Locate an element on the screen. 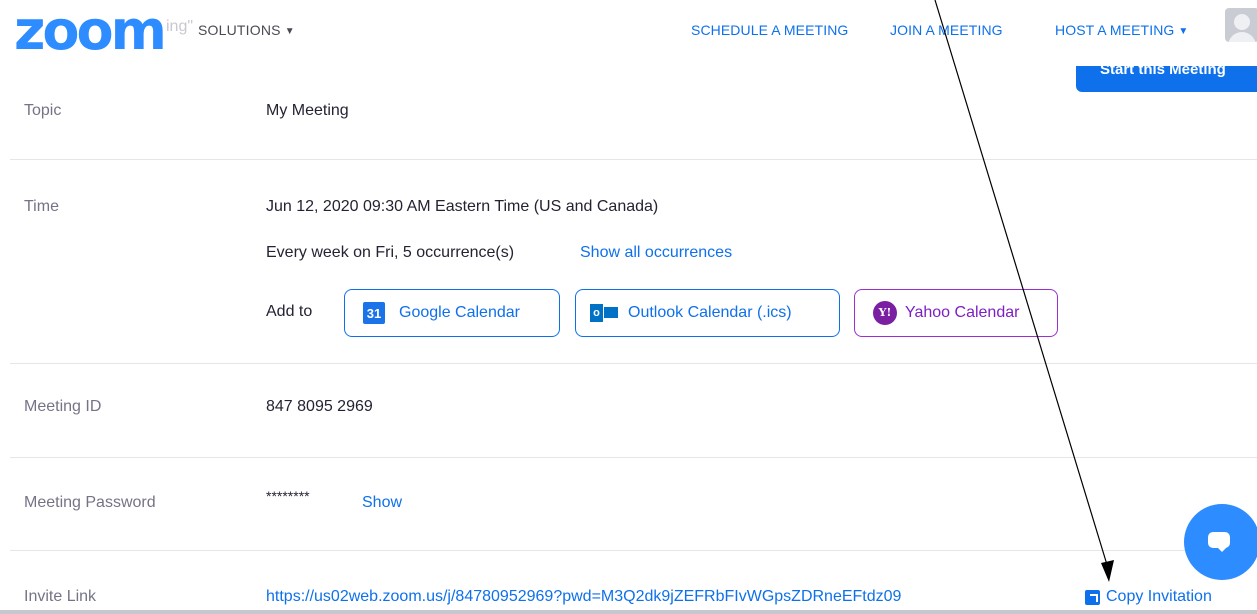  zoom-logo: zoom is located at coordinates (90, 31).